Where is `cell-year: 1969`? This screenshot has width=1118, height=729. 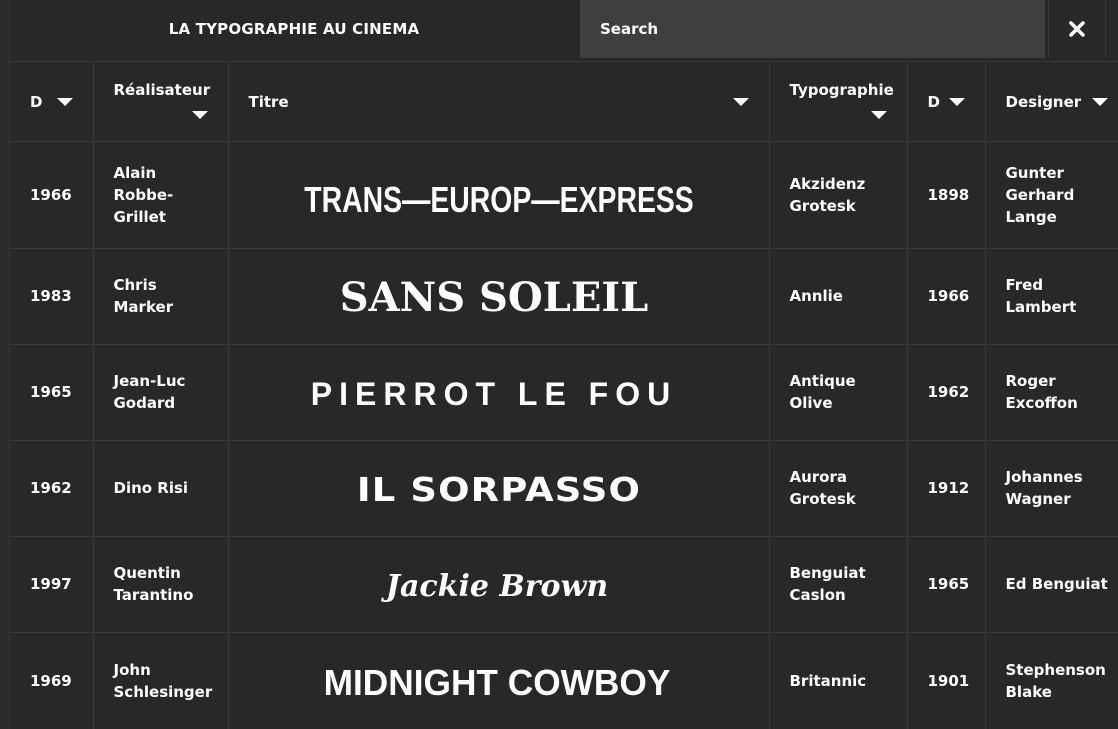
cell-year: 1969 is located at coordinates (52, 680).